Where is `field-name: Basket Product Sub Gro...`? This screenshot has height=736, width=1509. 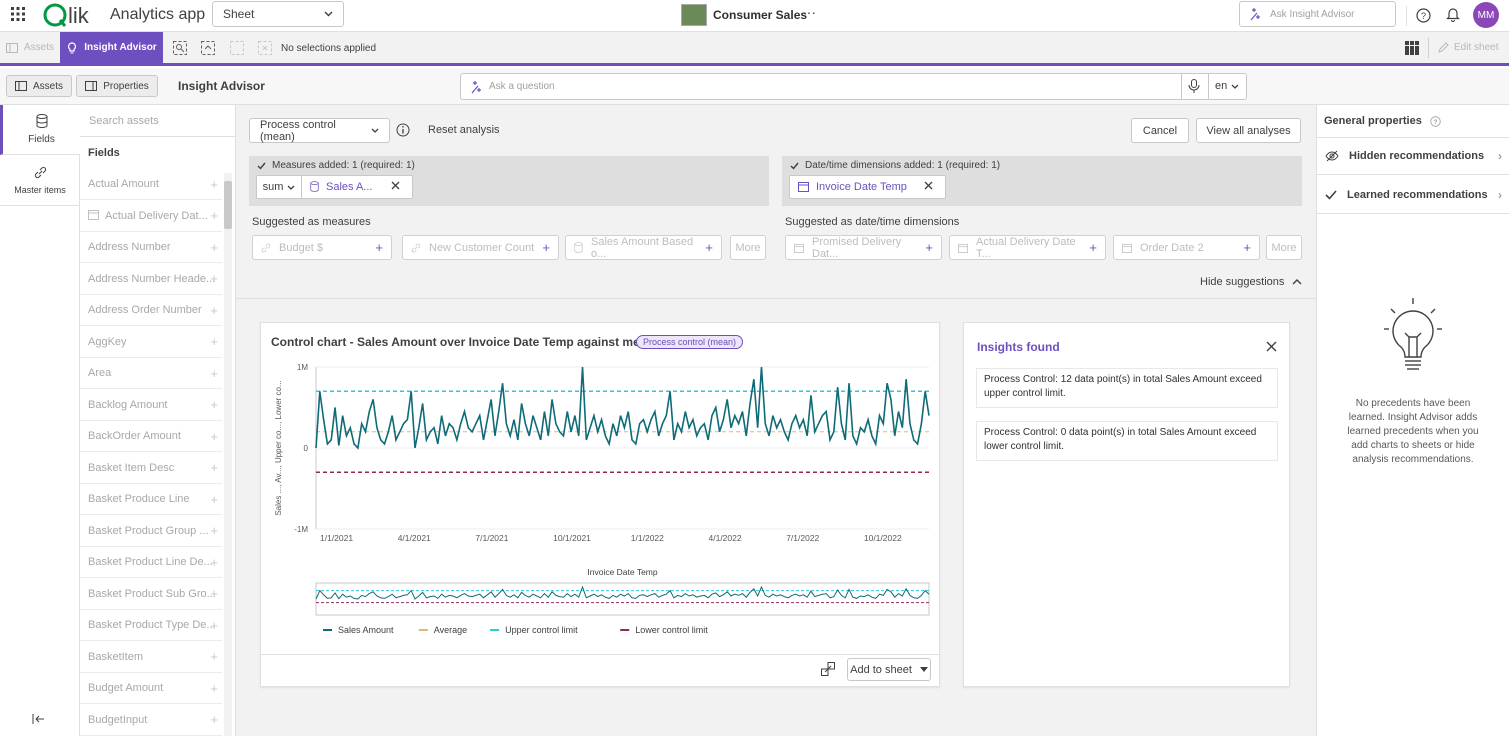 field-name: Basket Product Sub Gro... is located at coordinates (152, 593).